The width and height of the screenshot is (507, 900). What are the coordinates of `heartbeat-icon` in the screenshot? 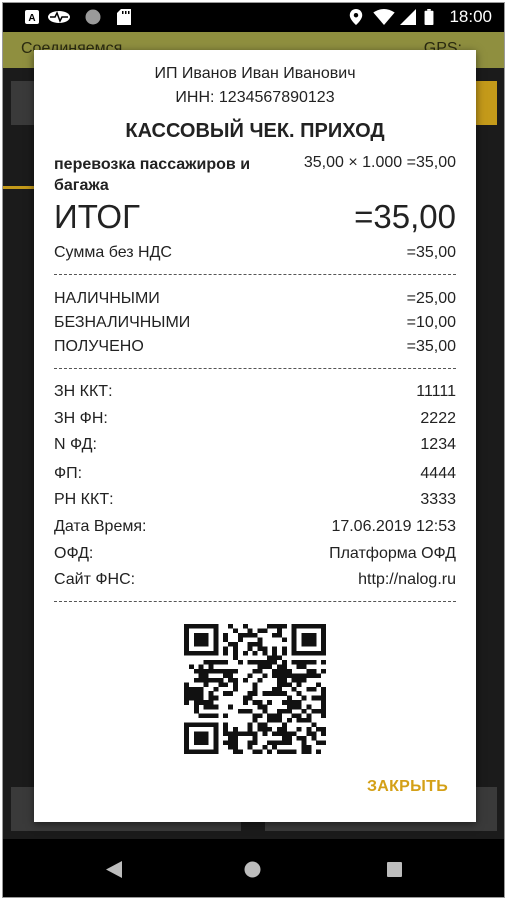 It's located at (59, 17).